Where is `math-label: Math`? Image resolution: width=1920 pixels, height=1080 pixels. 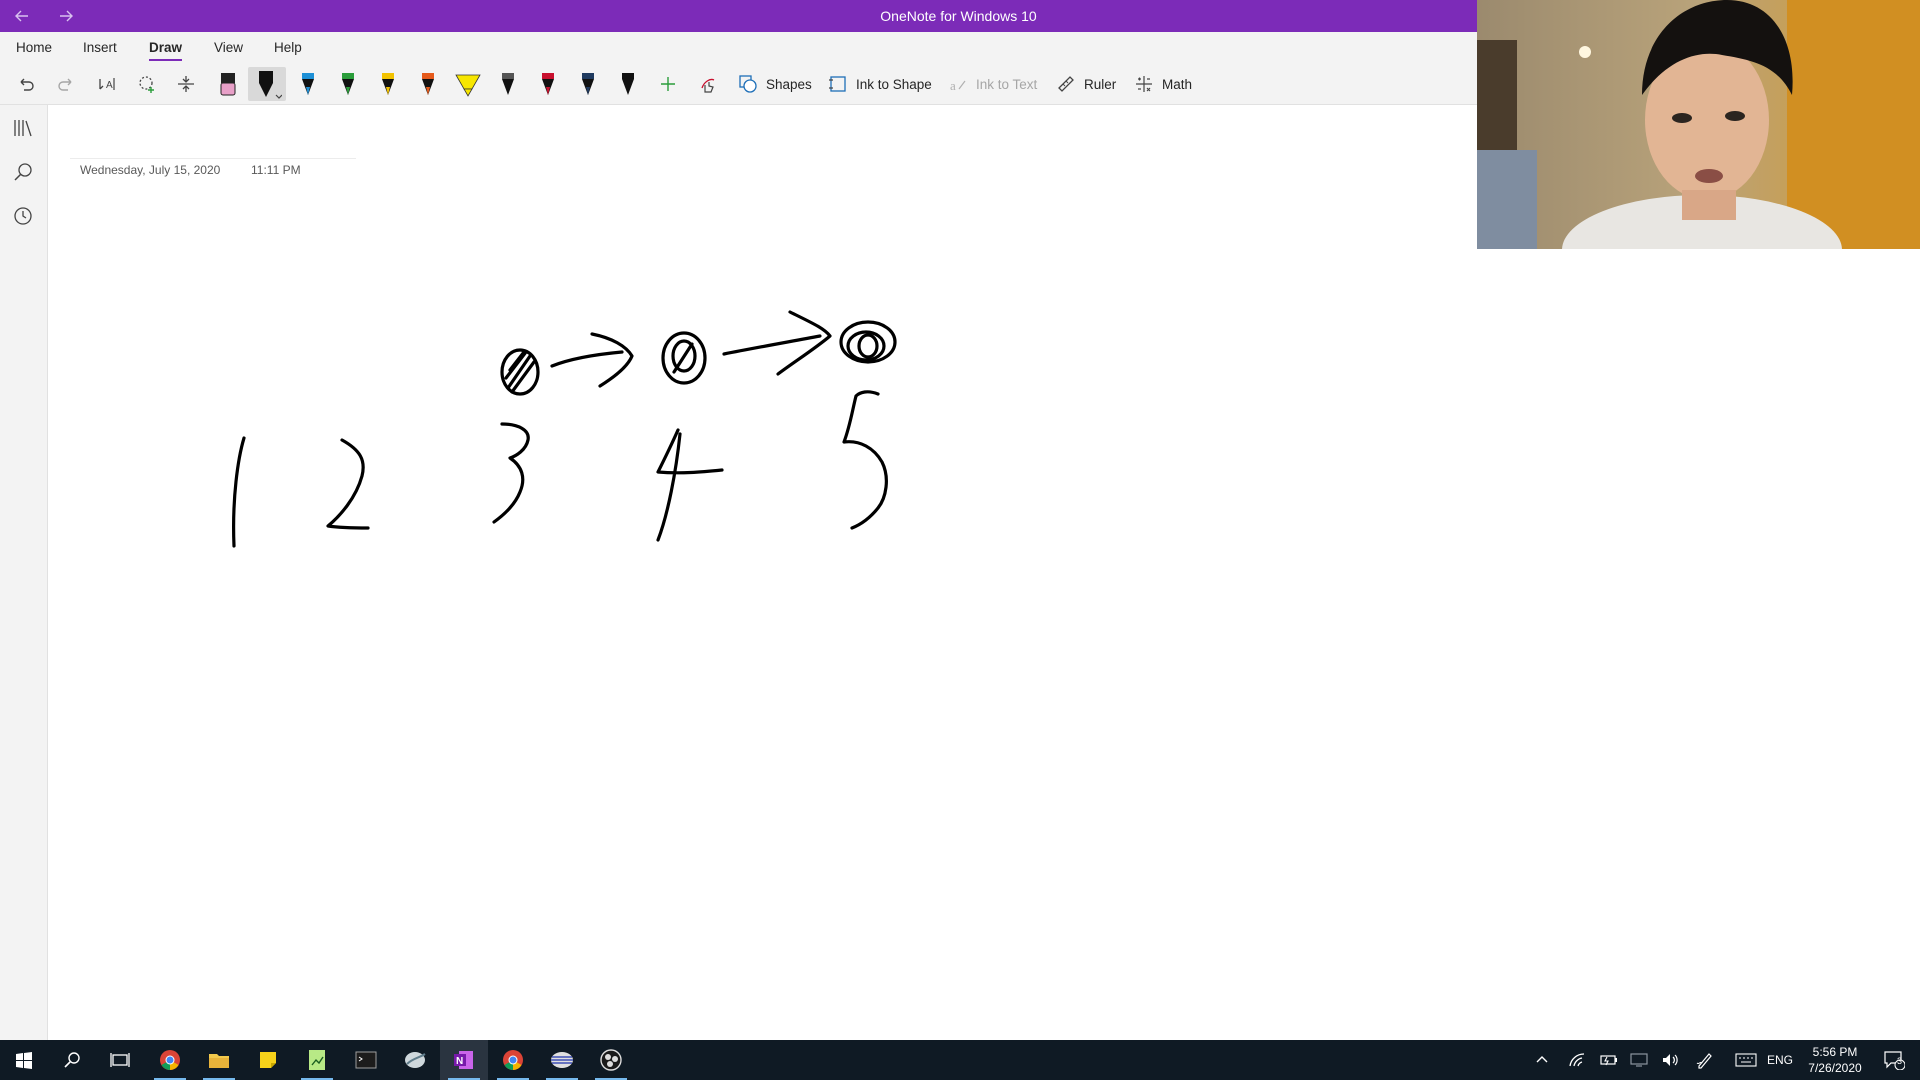
math-label: Math is located at coordinates (1177, 84).